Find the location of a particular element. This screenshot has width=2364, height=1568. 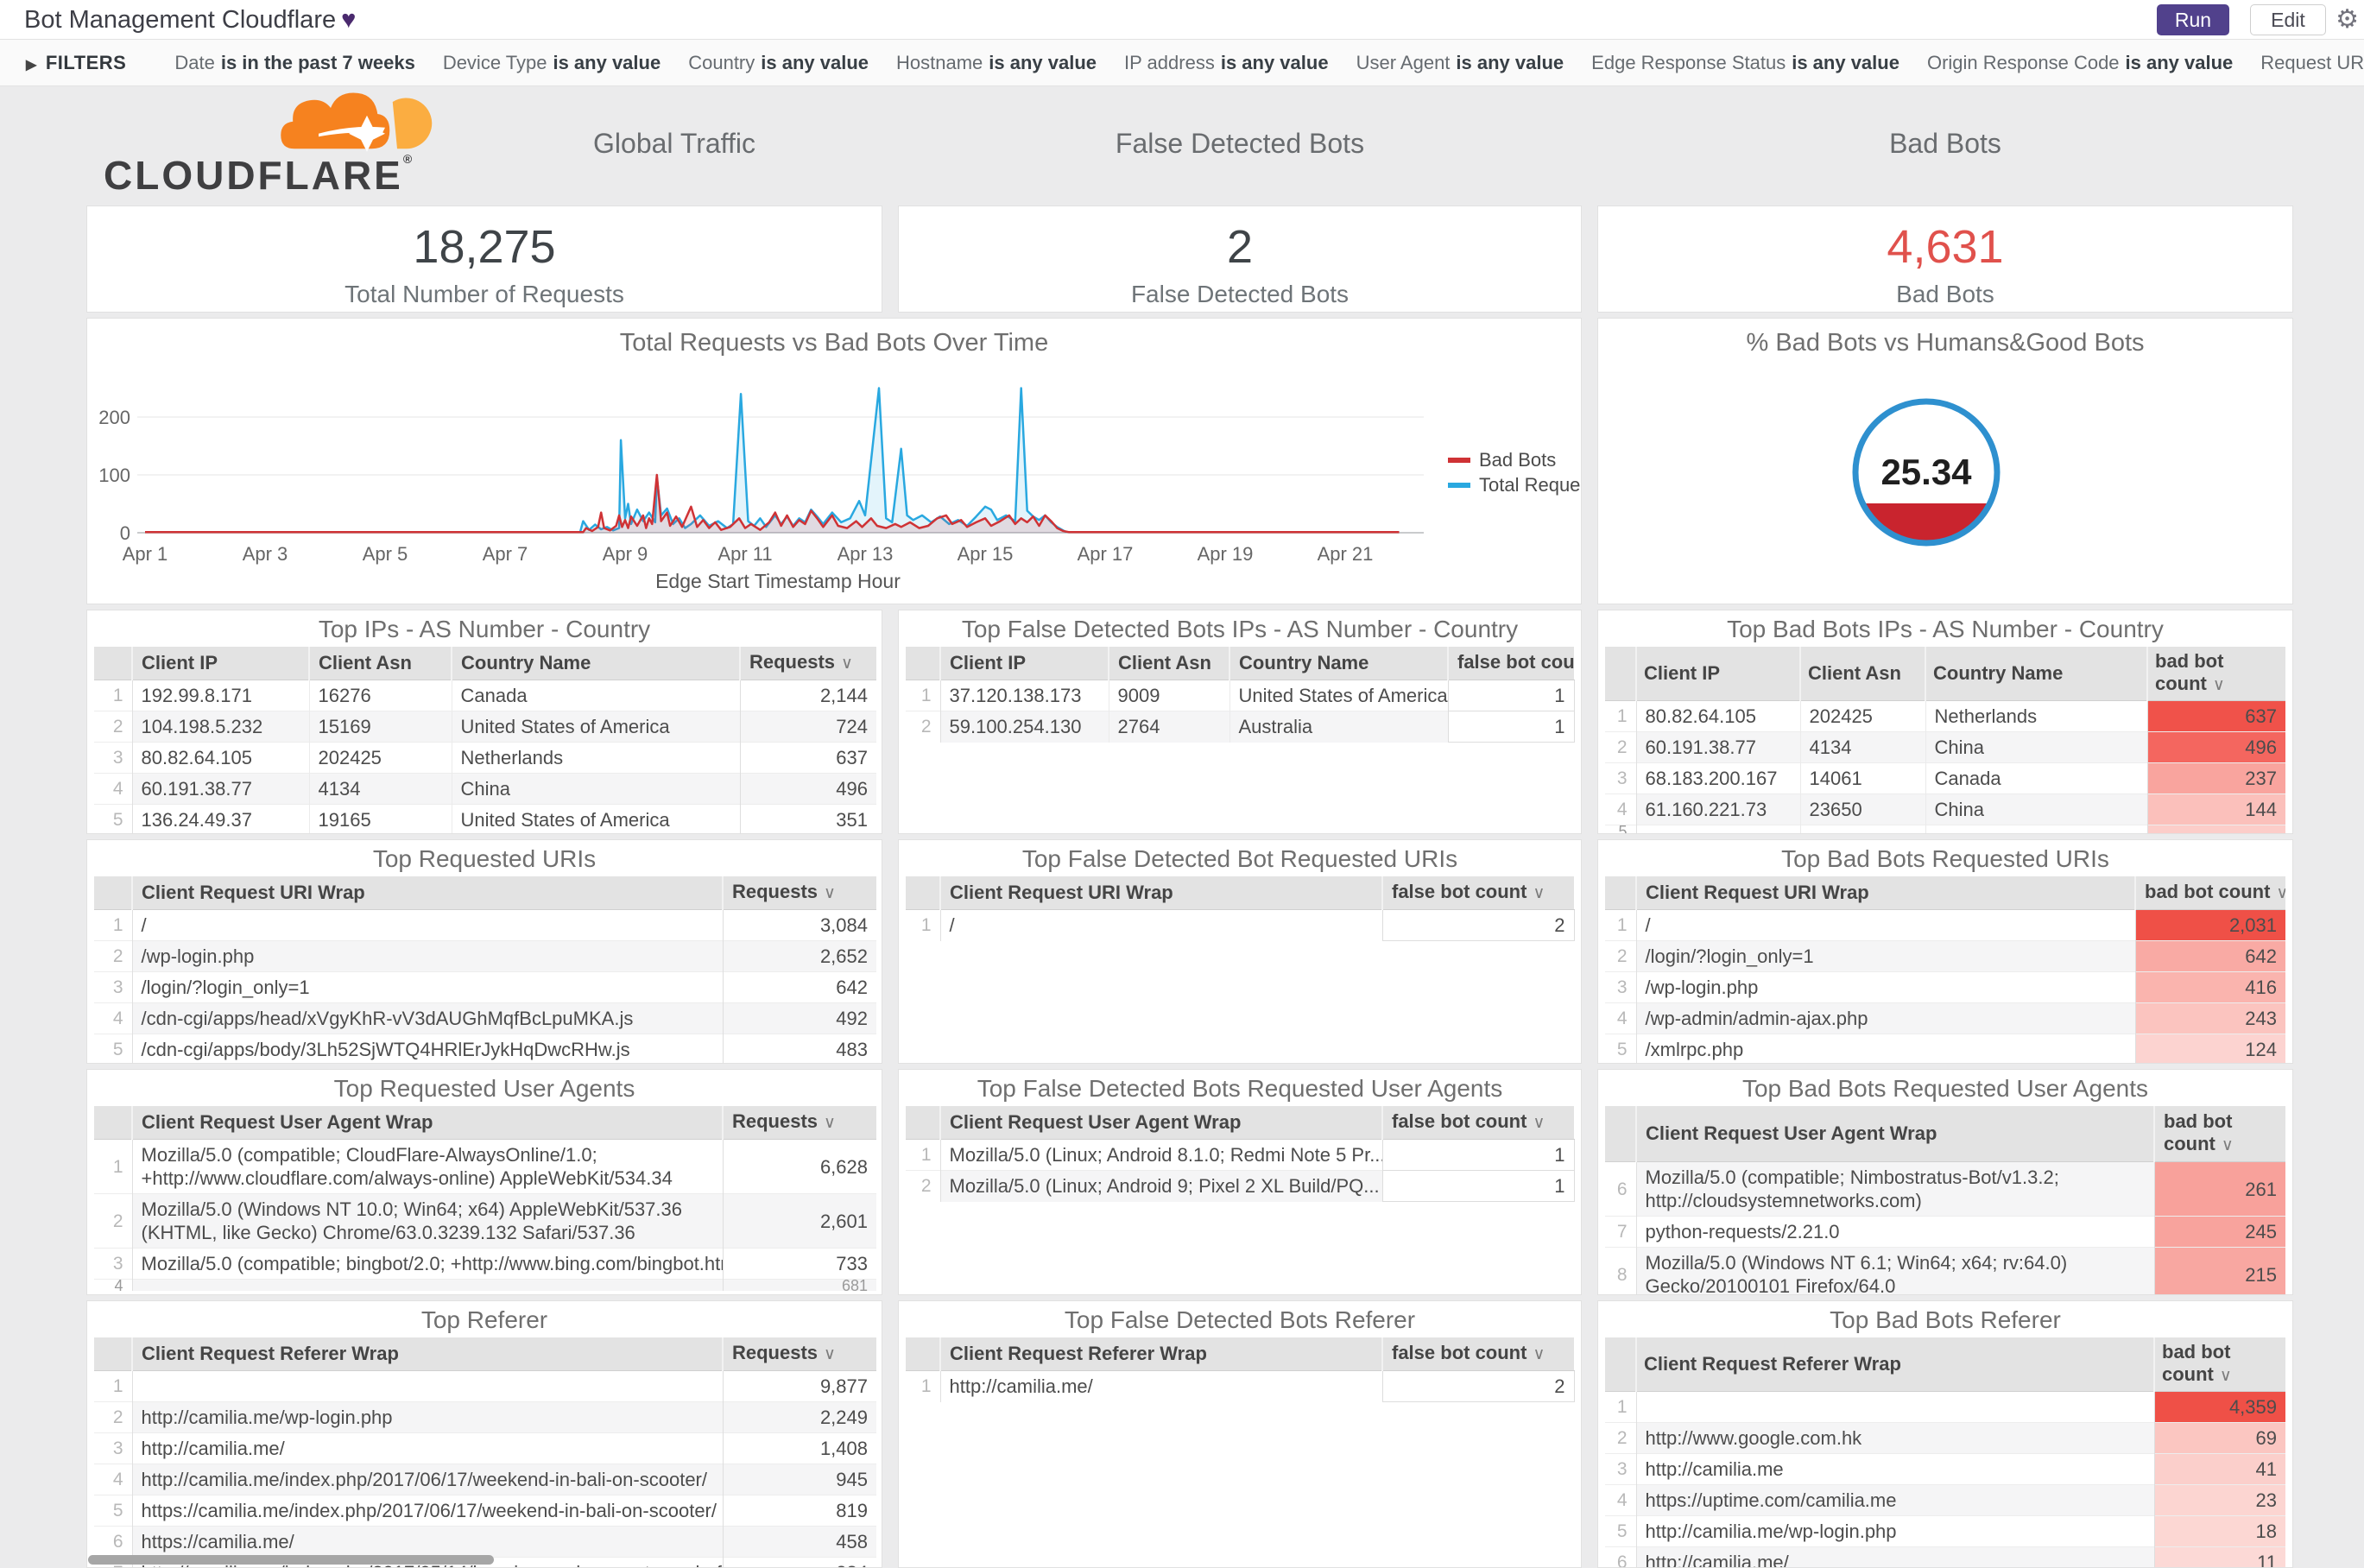

legend-item: Bad Bots is located at coordinates (1502, 460).